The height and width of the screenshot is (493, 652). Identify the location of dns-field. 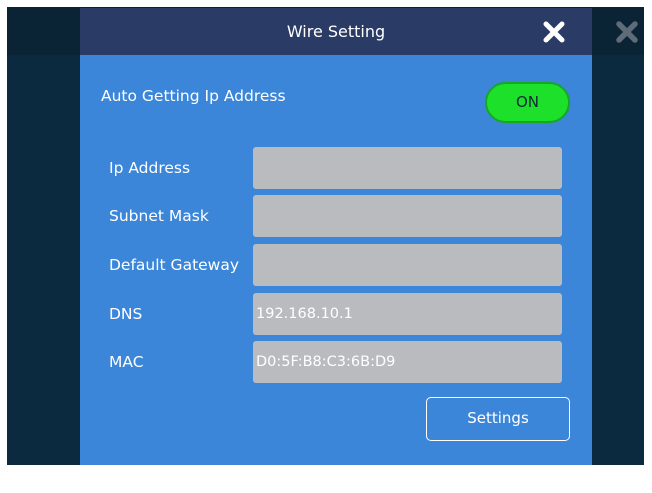
(407, 314).